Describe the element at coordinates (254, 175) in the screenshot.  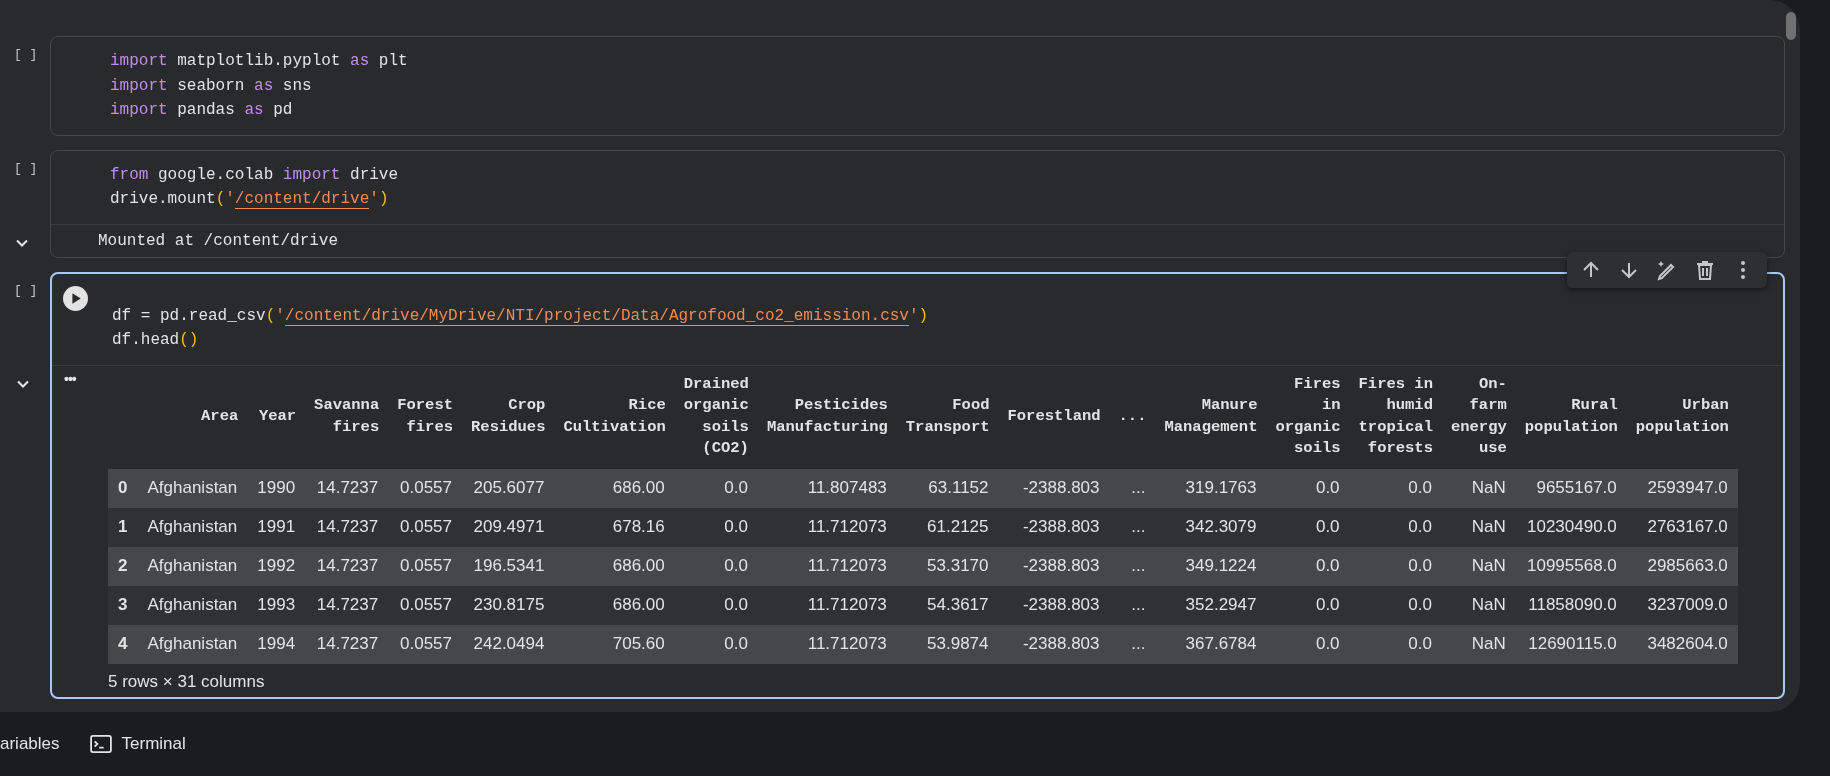
I see `code-line: from google.colab import drive` at that location.